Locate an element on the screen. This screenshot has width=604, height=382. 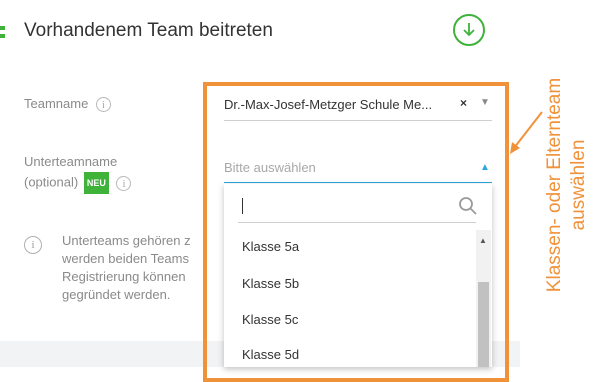
annotation-text: Klassen- oder Elternteam auswählen is located at coordinates (567, 185).